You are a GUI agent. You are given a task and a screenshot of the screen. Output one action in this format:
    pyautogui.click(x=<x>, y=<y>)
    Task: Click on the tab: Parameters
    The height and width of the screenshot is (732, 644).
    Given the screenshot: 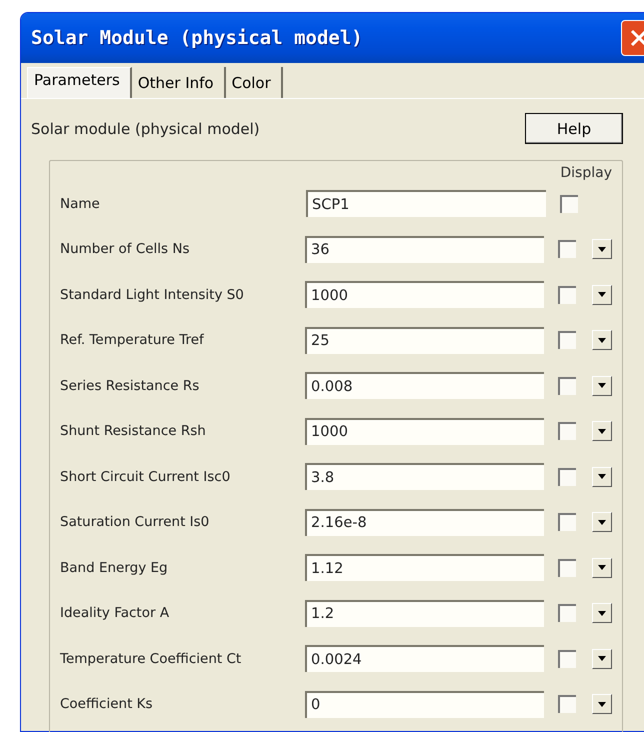 What is the action you would take?
    pyautogui.click(x=79, y=82)
    